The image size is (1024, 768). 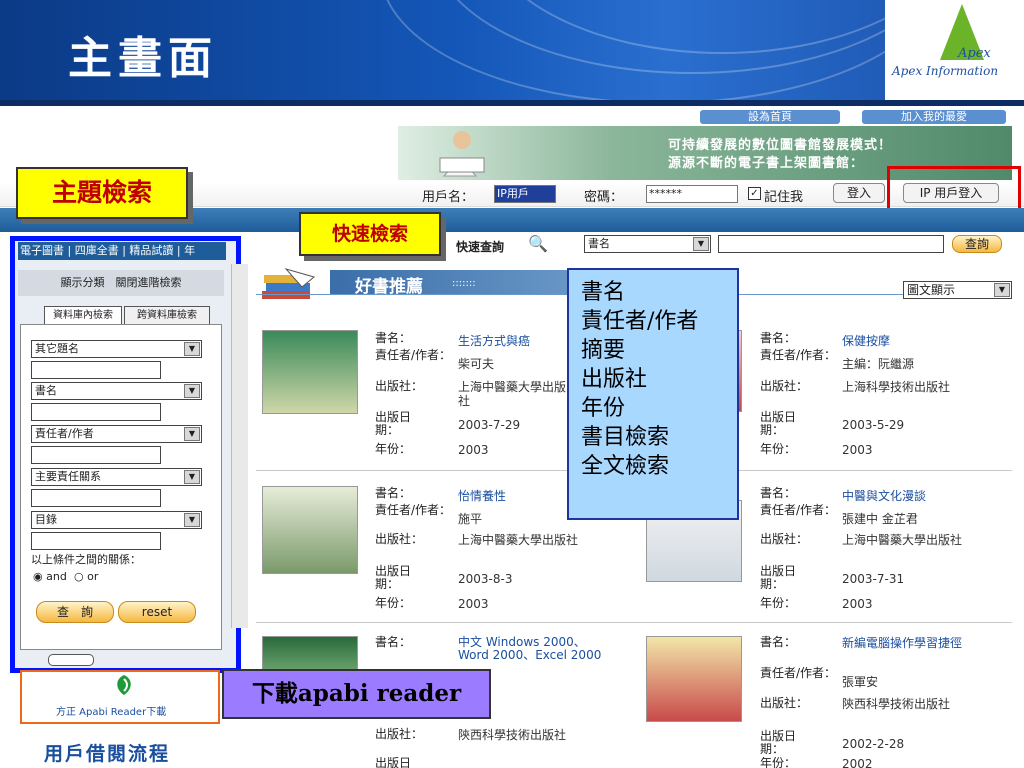 What do you see at coordinates (647, 244) in the screenshot?
I see `quick-search-select: 書名 ▼` at bounding box center [647, 244].